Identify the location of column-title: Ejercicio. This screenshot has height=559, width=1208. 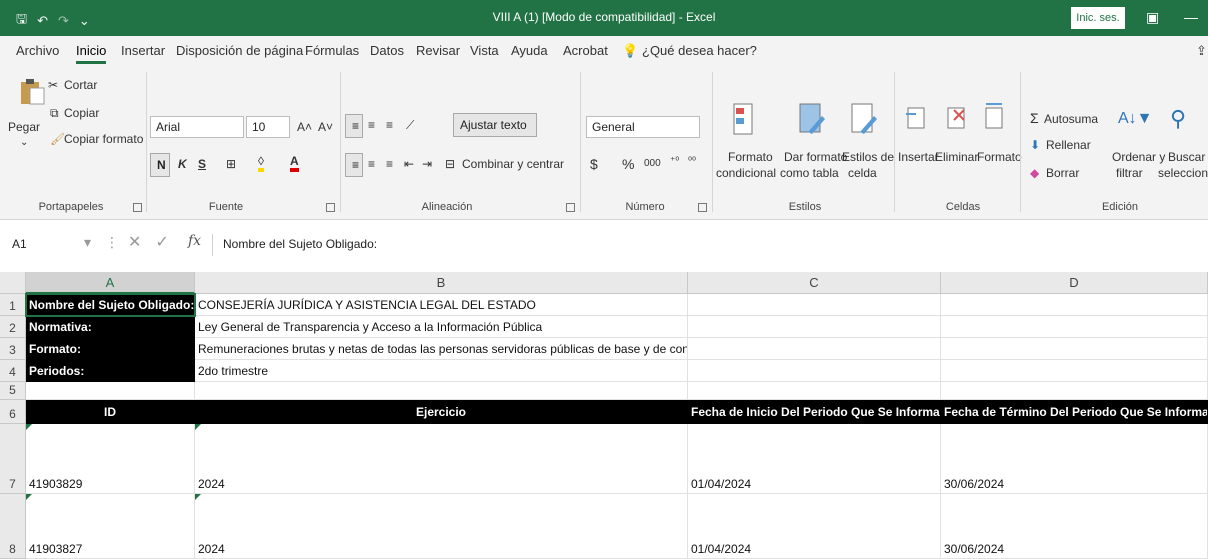
(441, 412).